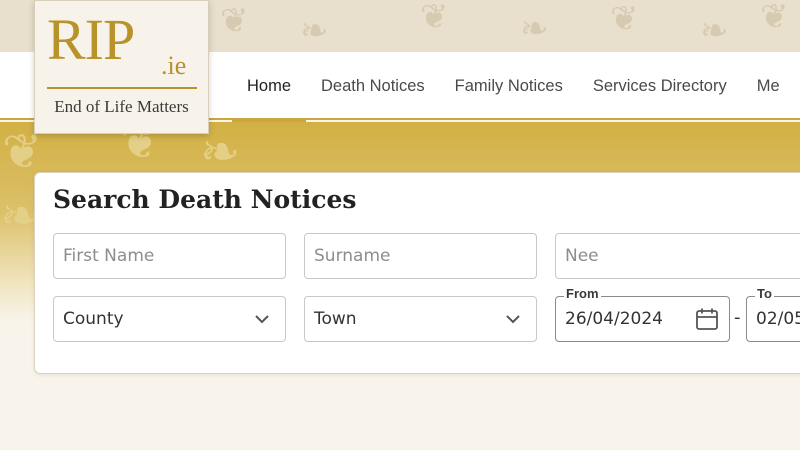 The image size is (800, 450). What do you see at coordinates (778, 319) in the screenshot?
I see `to-date-value: 02/05` at bounding box center [778, 319].